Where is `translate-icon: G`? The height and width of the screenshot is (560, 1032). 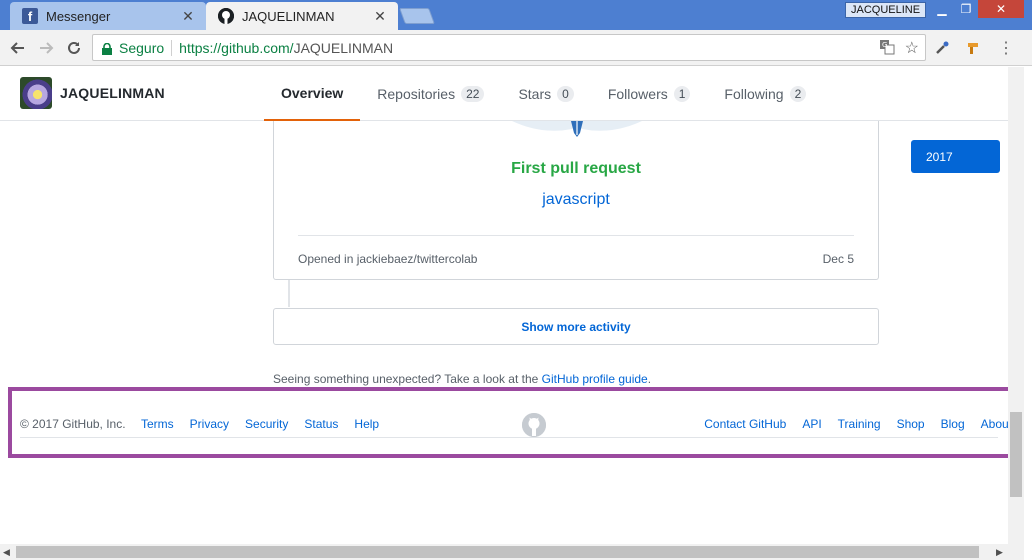
translate-icon: G is located at coordinates (887, 48).